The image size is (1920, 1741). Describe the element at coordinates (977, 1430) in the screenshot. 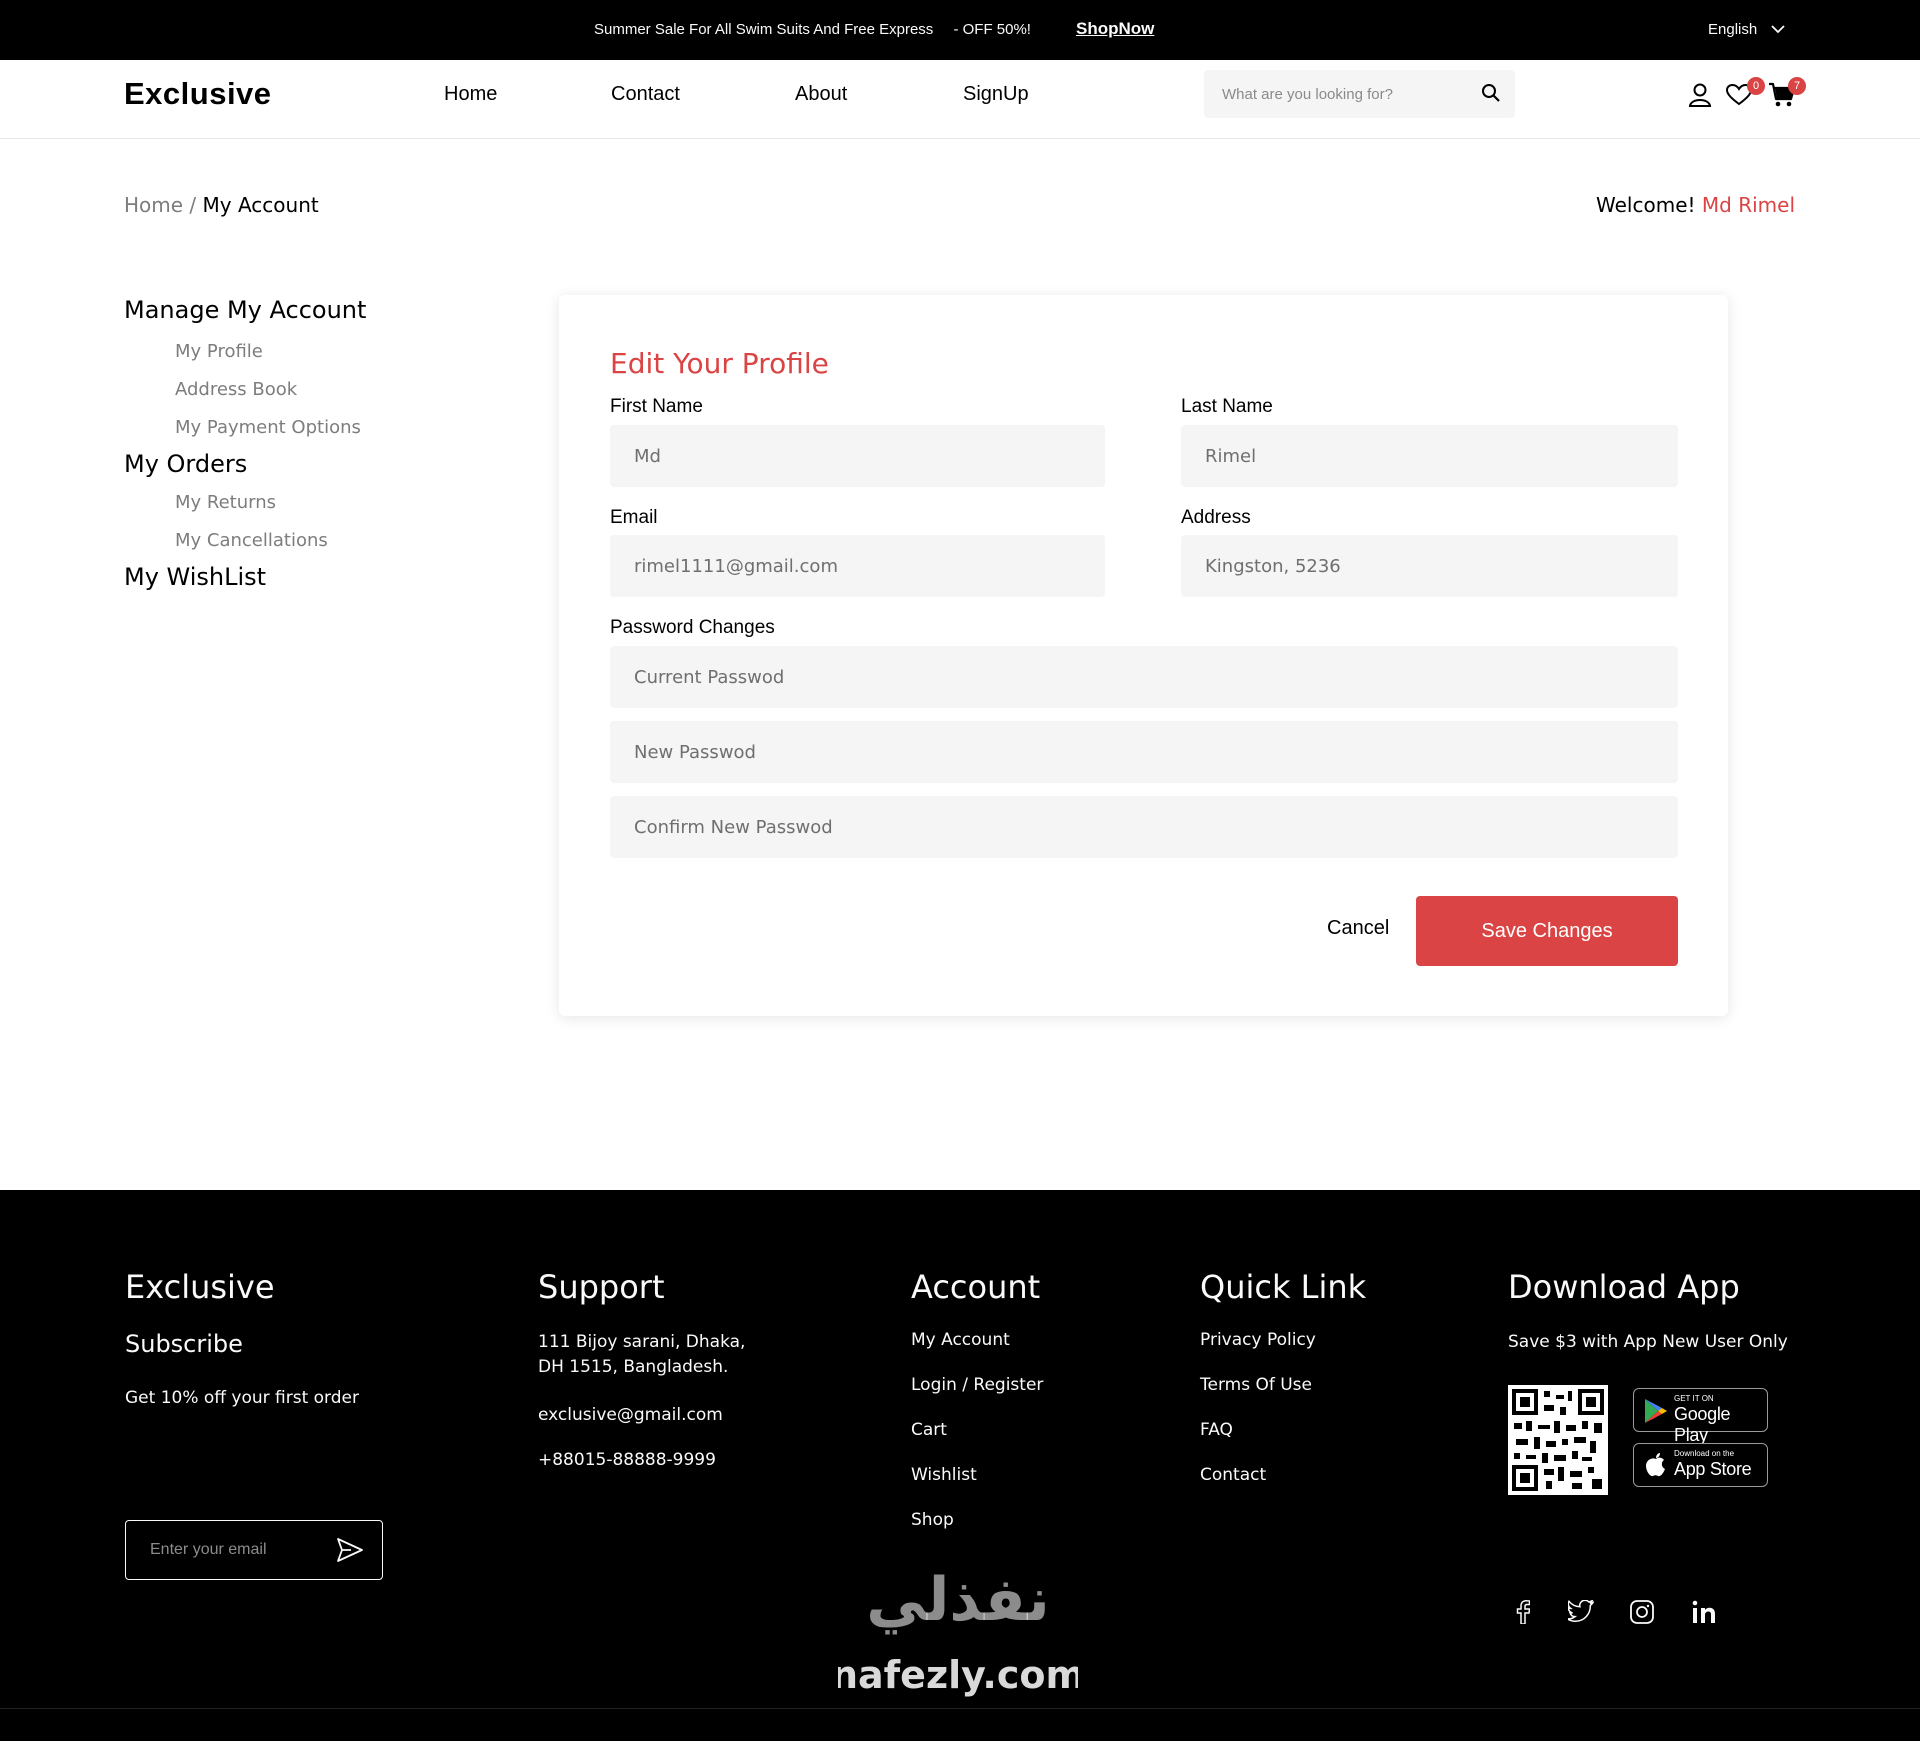

I see `footer-link-cart: Cart` at that location.